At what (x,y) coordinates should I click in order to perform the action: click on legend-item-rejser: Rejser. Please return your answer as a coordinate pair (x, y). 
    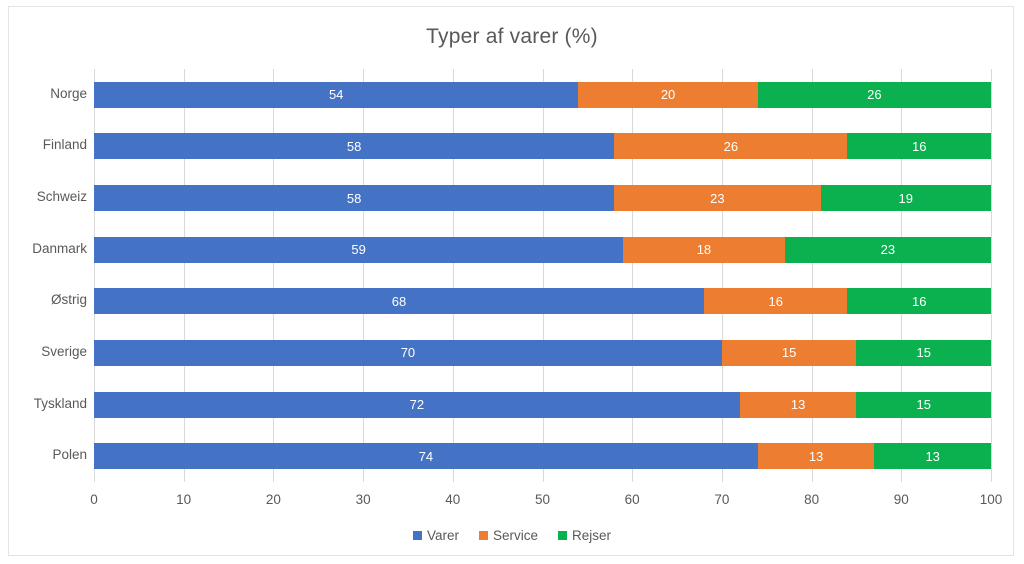
    Looking at the image, I should click on (584, 535).